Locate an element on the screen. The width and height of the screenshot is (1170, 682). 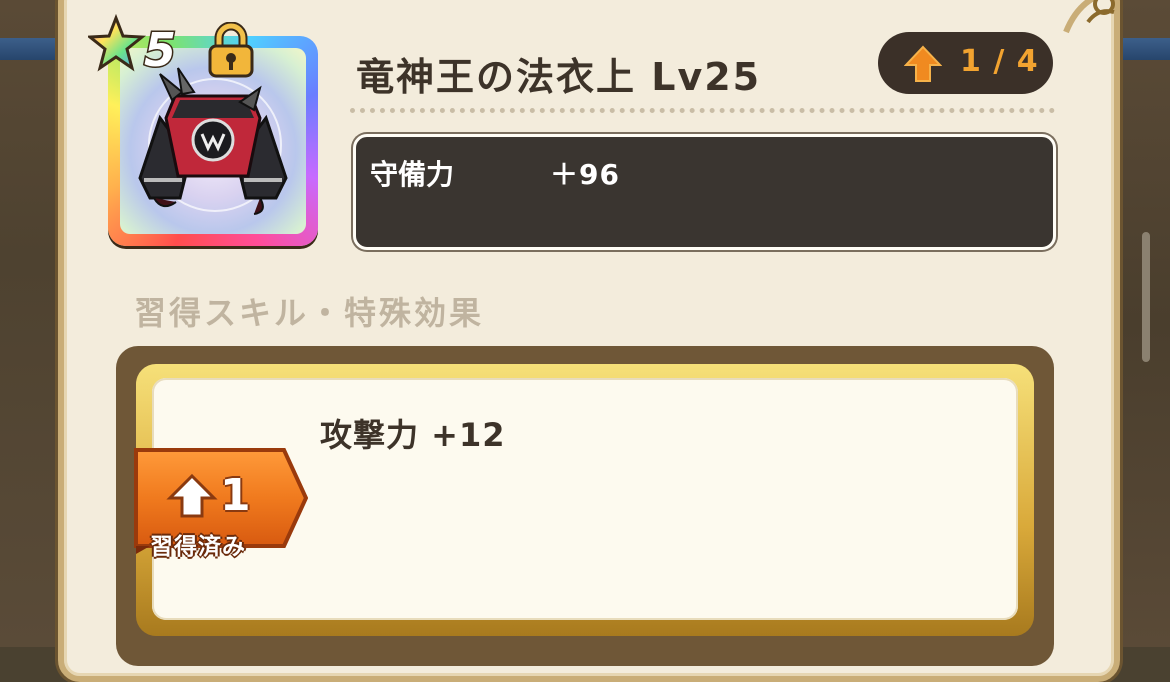
stat-label-defense: 守備力 is located at coordinates (412, 174).